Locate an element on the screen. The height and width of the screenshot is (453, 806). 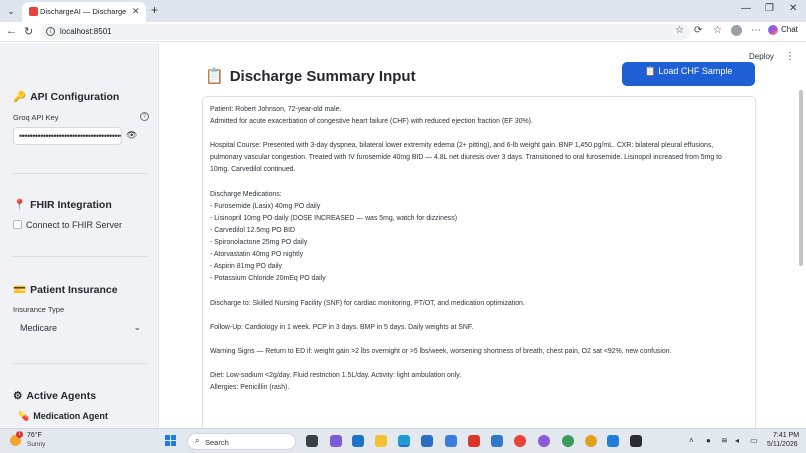
windows-start-icon is located at coordinates (171, 441).